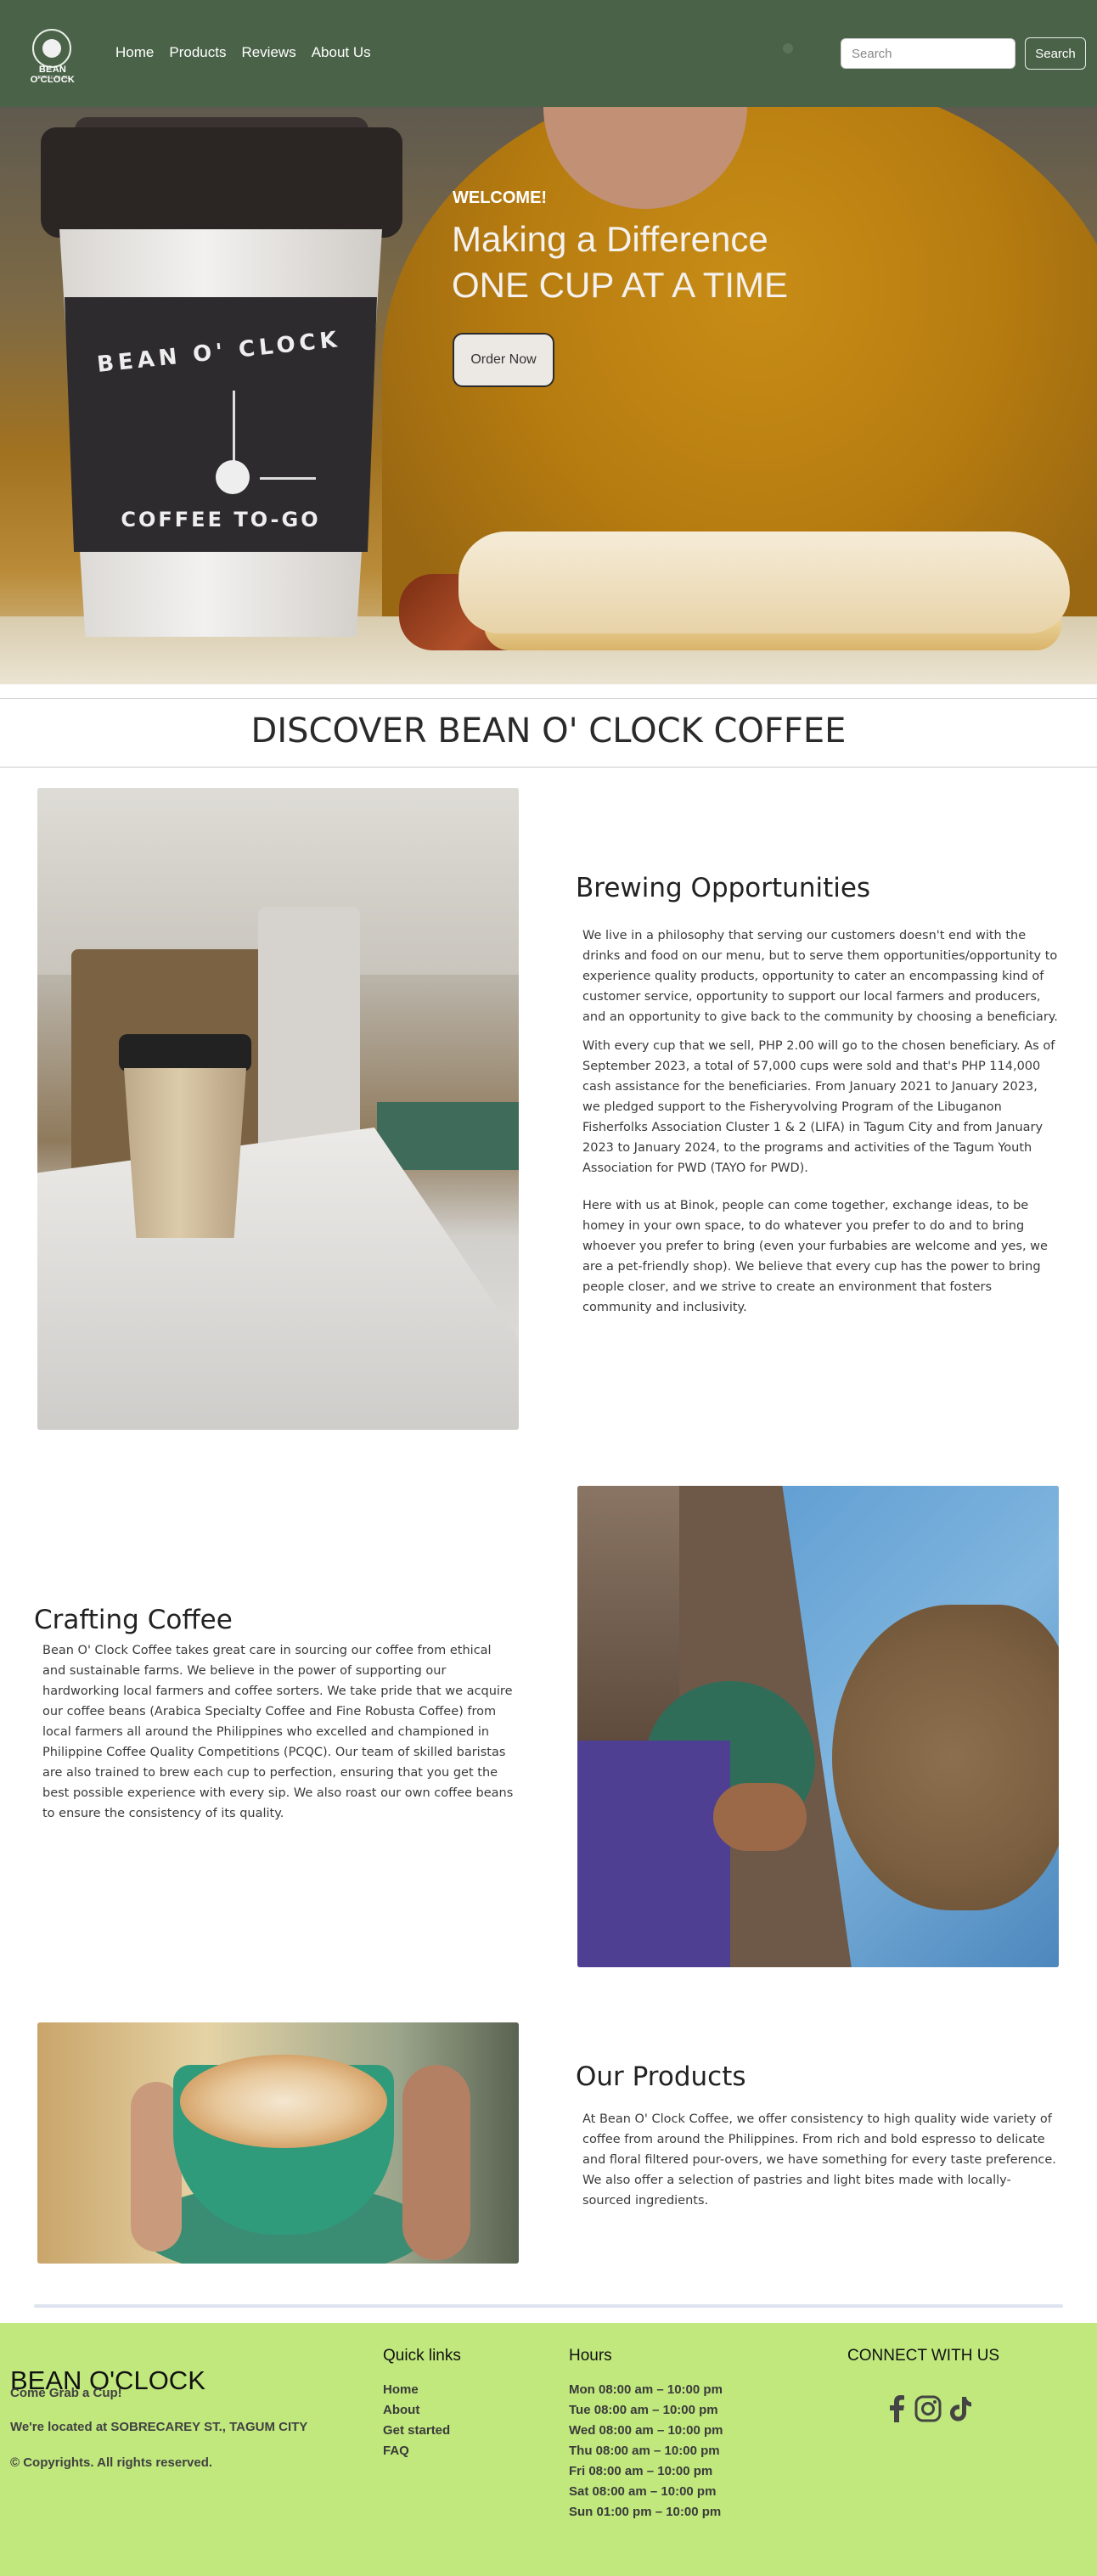 The width and height of the screenshot is (1097, 2576). What do you see at coordinates (548, 2306) in the screenshot?
I see `section-divider` at bounding box center [548, 2306].